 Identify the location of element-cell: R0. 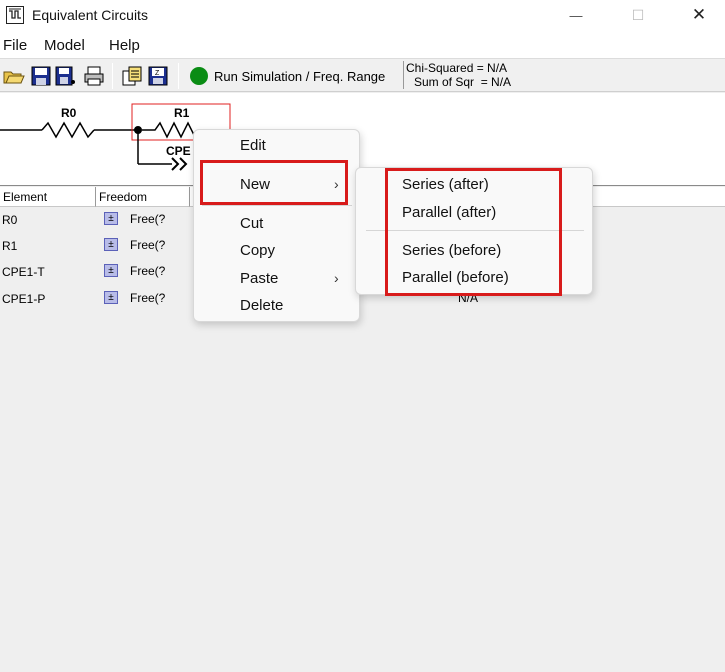
(10, 220).